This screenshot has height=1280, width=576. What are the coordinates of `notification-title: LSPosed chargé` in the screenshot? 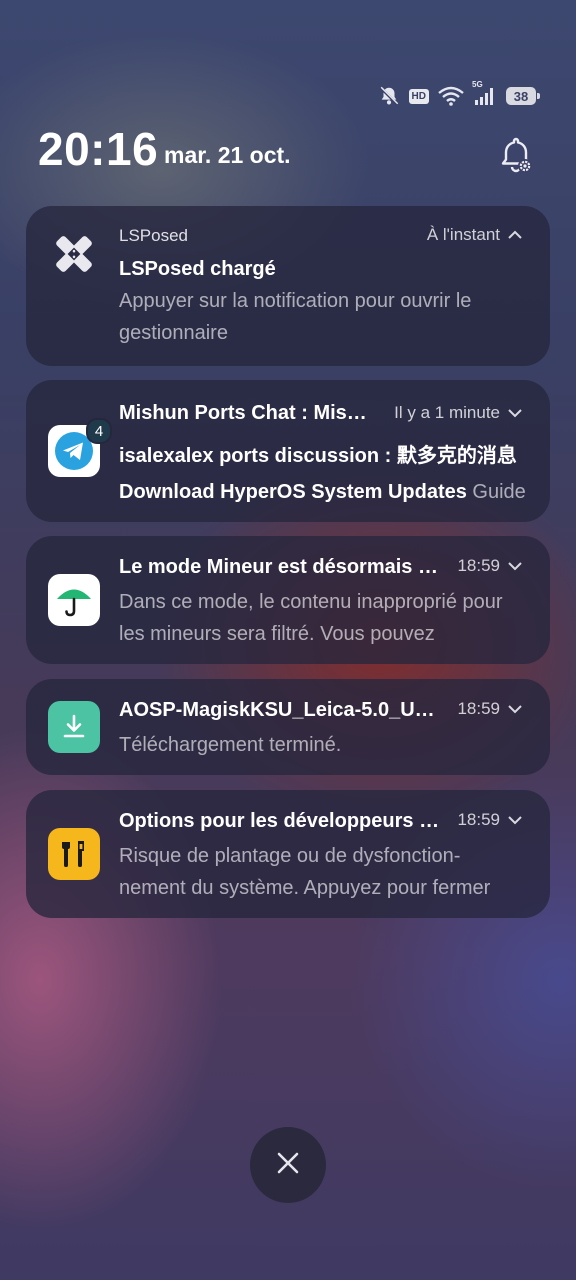 It's located at (197, 269).